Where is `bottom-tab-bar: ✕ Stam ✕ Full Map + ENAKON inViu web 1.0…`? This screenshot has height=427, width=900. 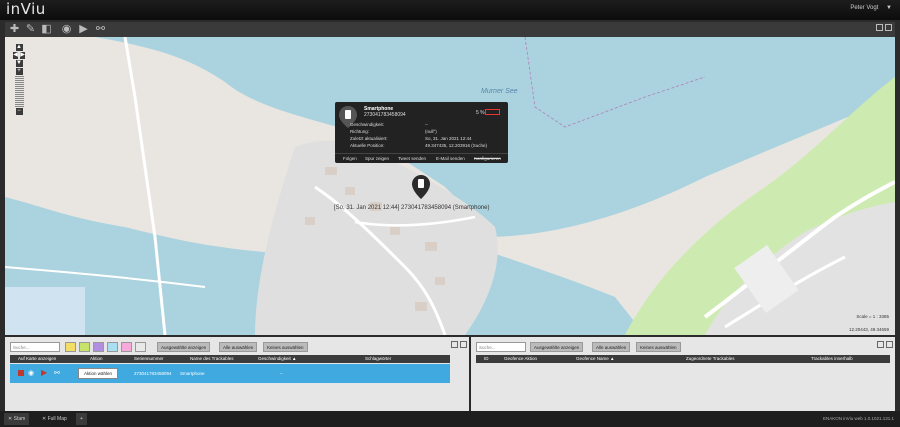 bottom-tab-bar: ✕ Stam ✕ Full Map + ENAKON inViu web 1.0… is located at coordinates (450, 419).